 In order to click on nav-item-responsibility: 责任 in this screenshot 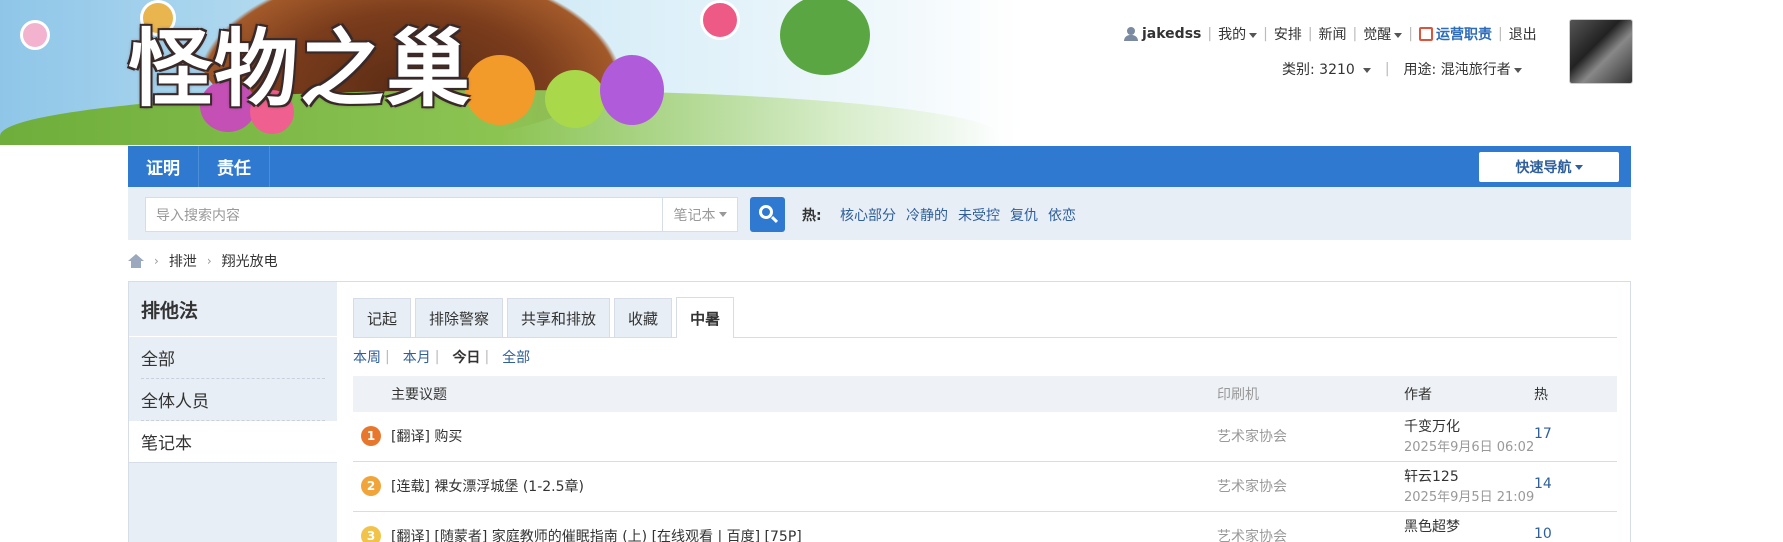, I will do `click(234, 166)`.